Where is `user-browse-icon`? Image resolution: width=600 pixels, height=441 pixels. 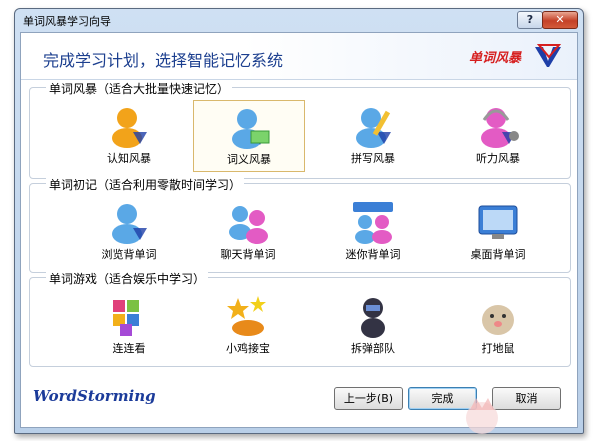 user-browse-icon is located at coordinates (129, 222).